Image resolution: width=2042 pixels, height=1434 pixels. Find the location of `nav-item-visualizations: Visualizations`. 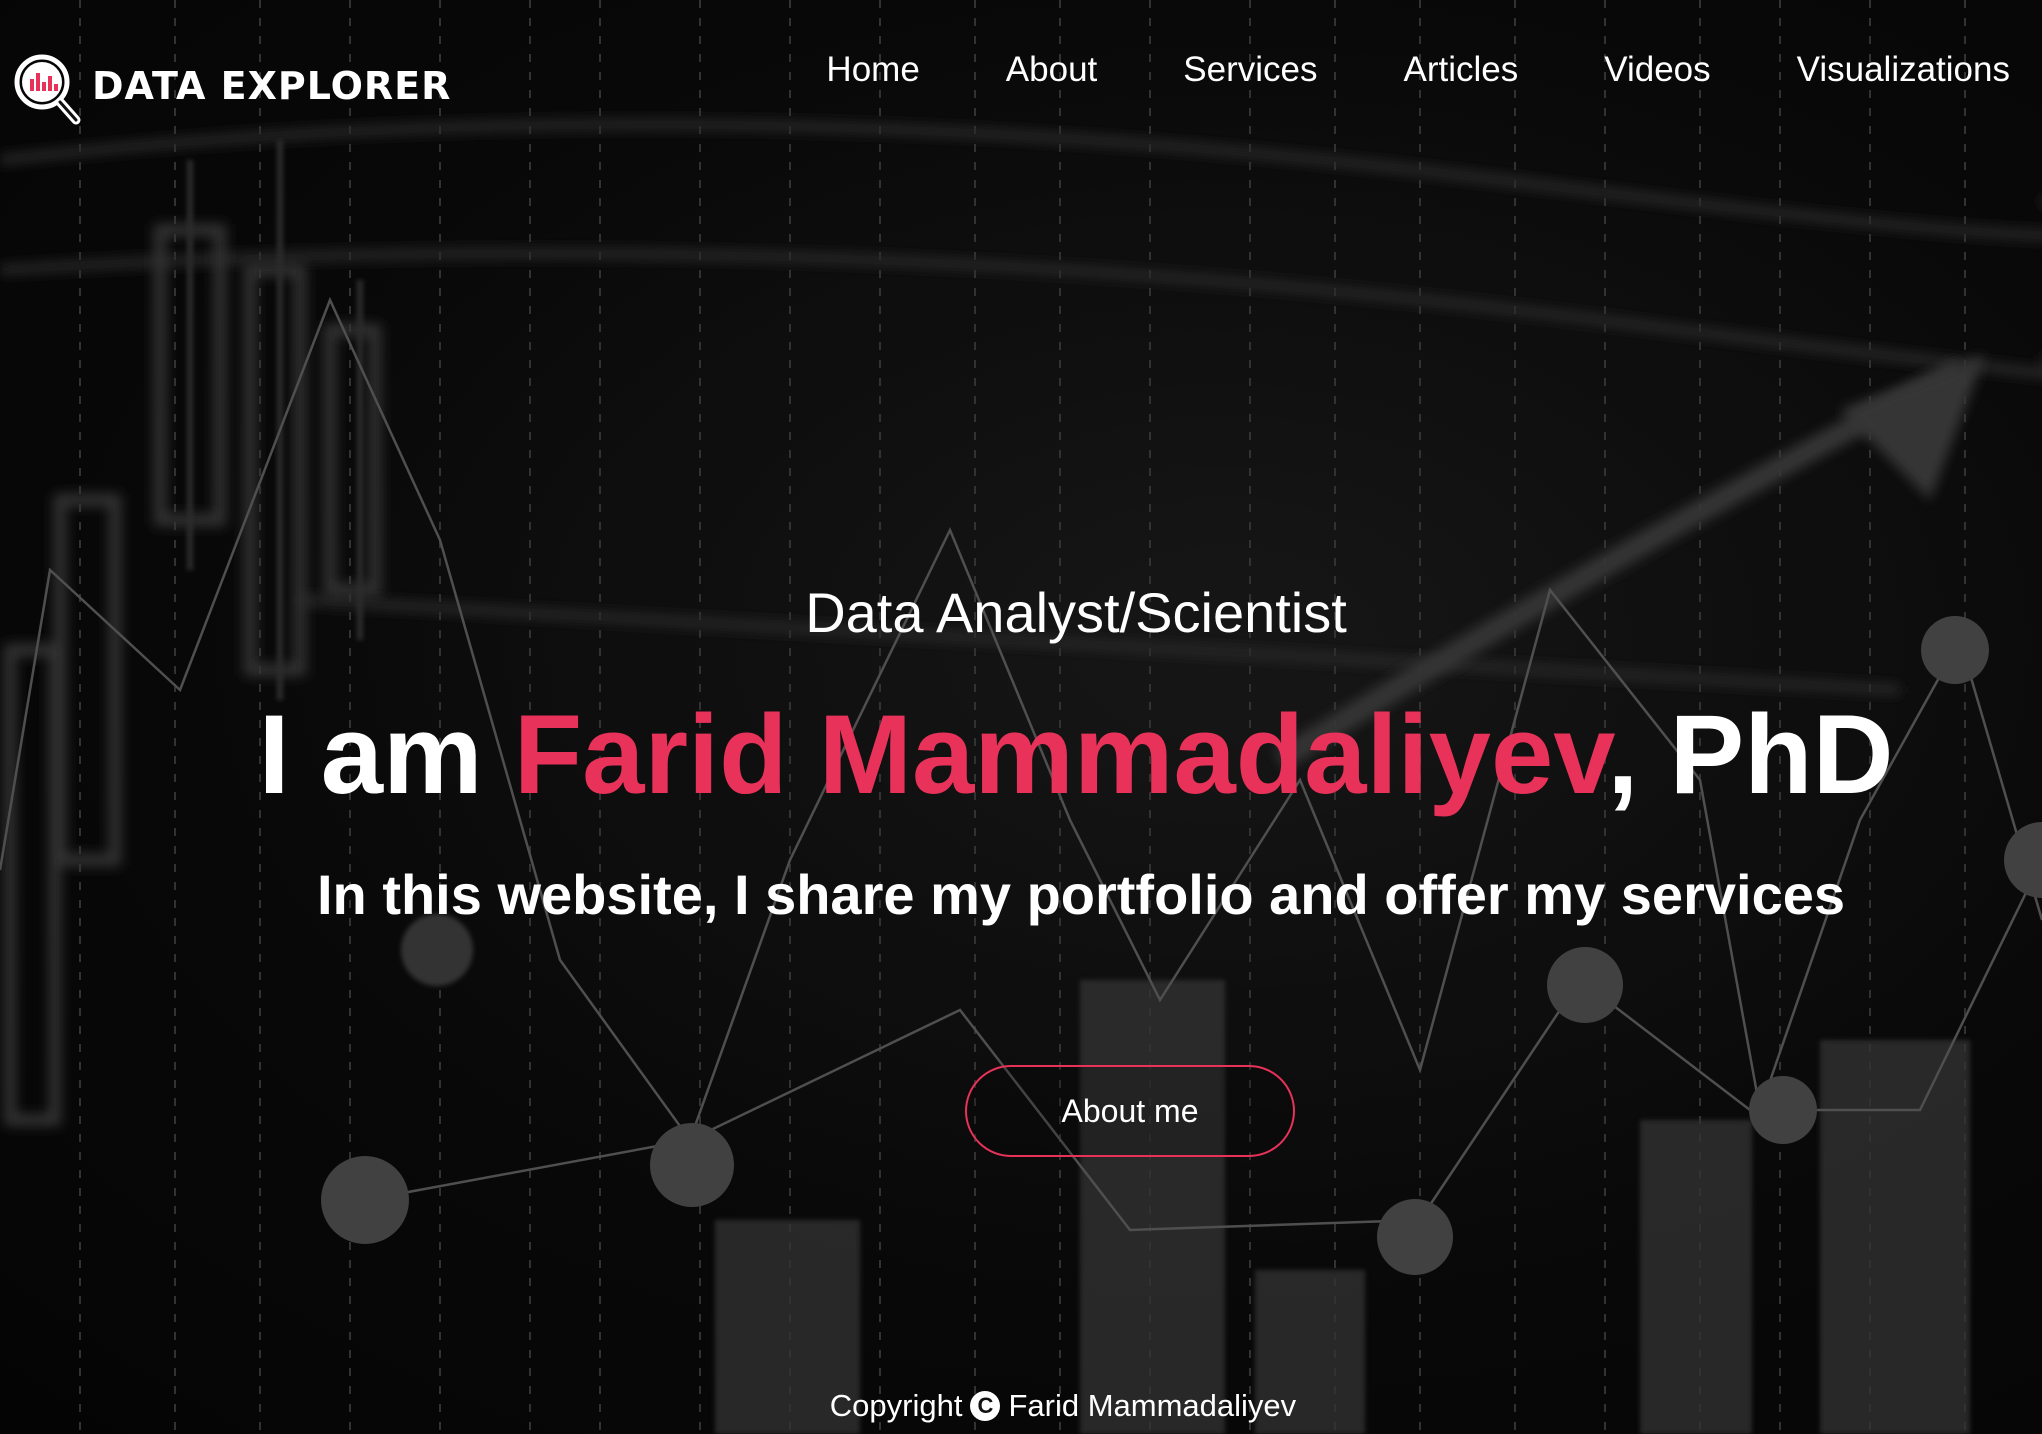

nav-item-visualizations: Visualizations is located at coordinates (1903, 70).